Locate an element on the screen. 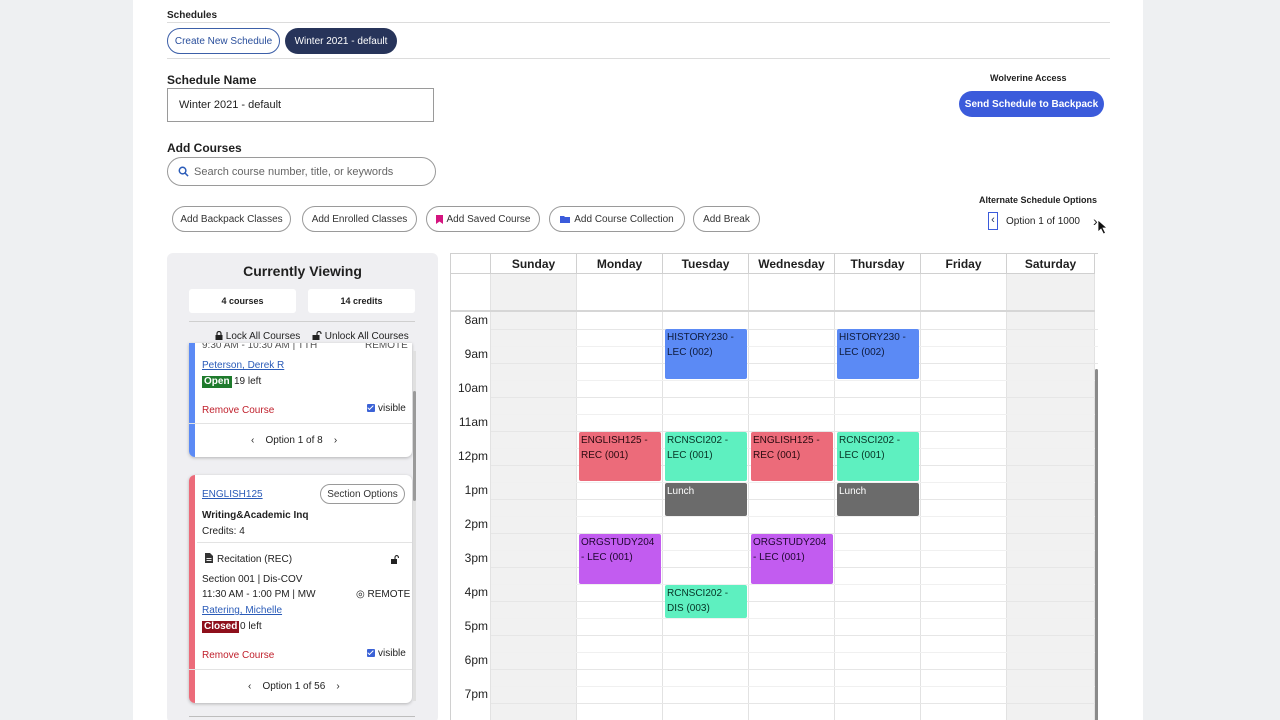  event-history230-thursday: HISTORY230 - LEC (002) is located at coordinates (878, 354).